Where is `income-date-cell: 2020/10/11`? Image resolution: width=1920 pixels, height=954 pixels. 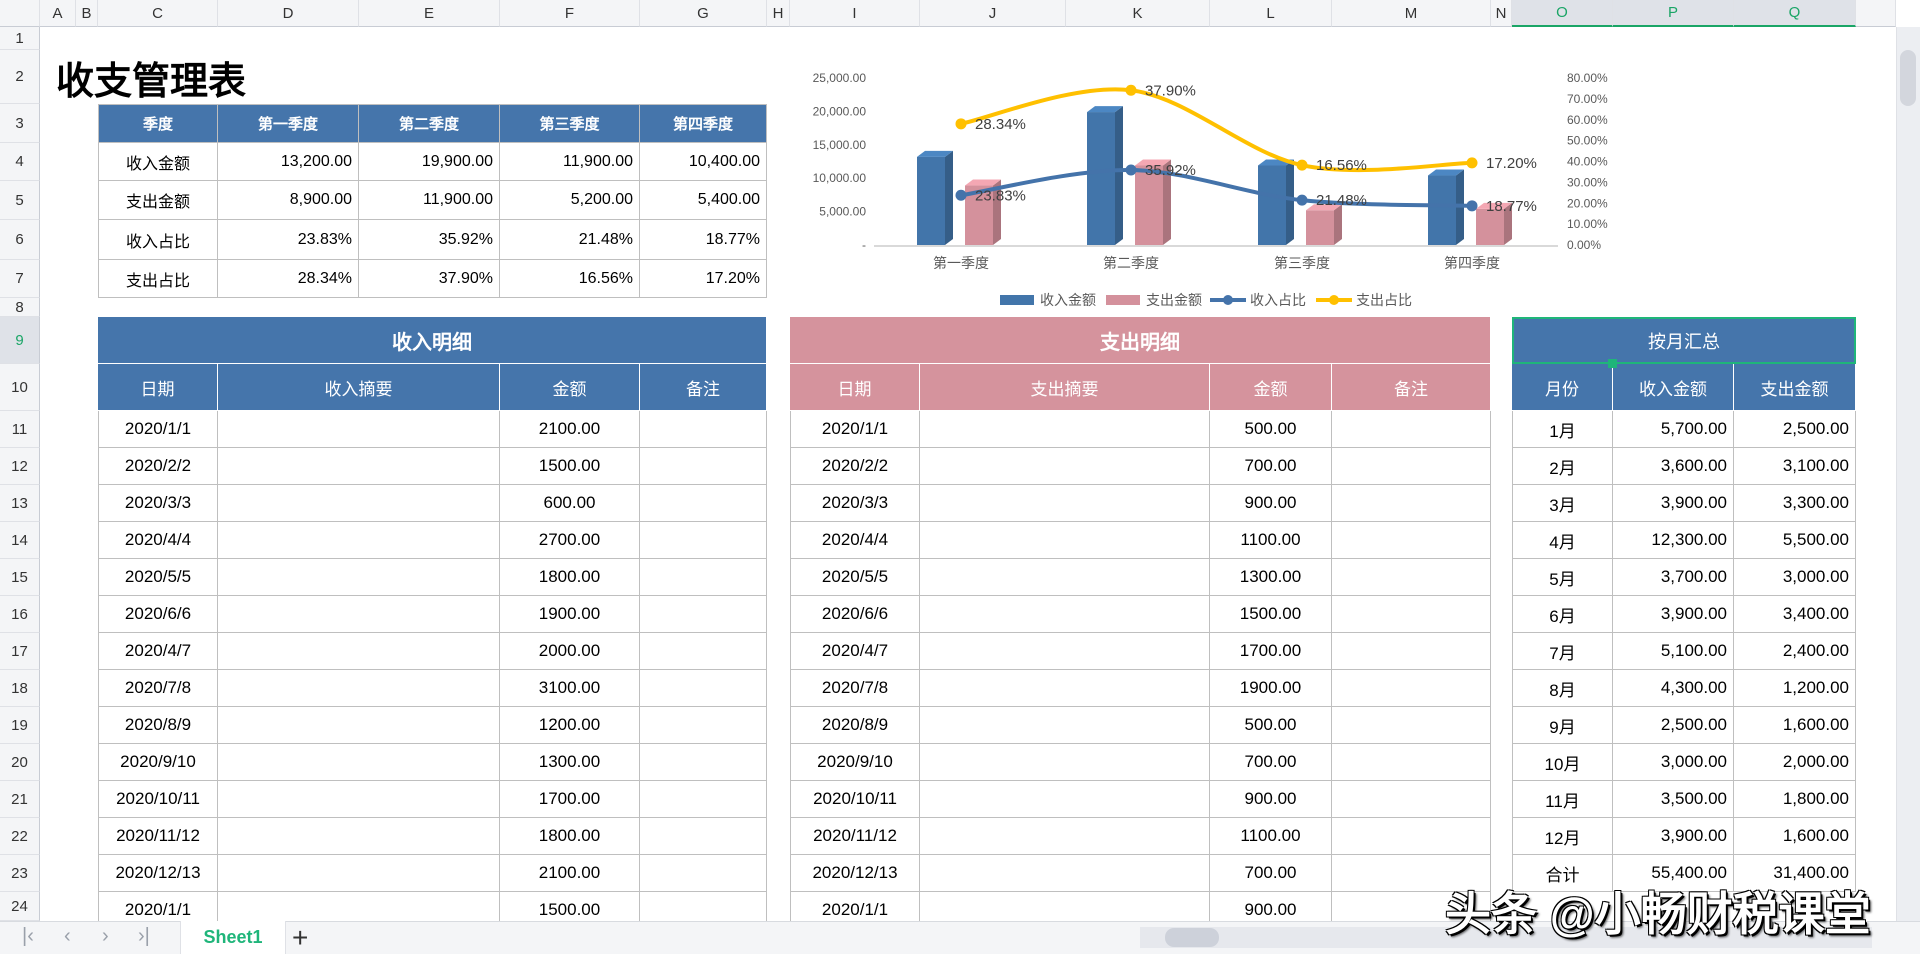 income-date-cell: 2020/10/11 is located at coordinates (158, 799).